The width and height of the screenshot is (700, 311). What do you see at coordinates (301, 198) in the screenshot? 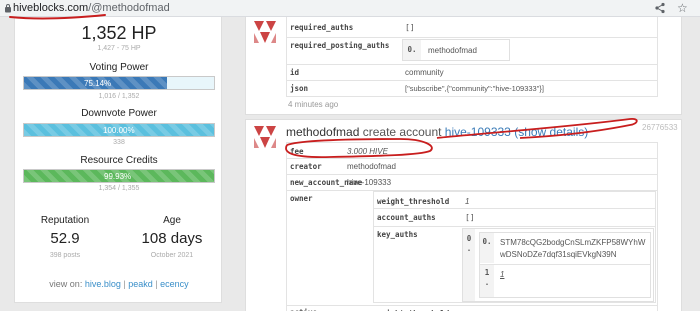
I see `field-key: owner` at bounding box center [301, 198].